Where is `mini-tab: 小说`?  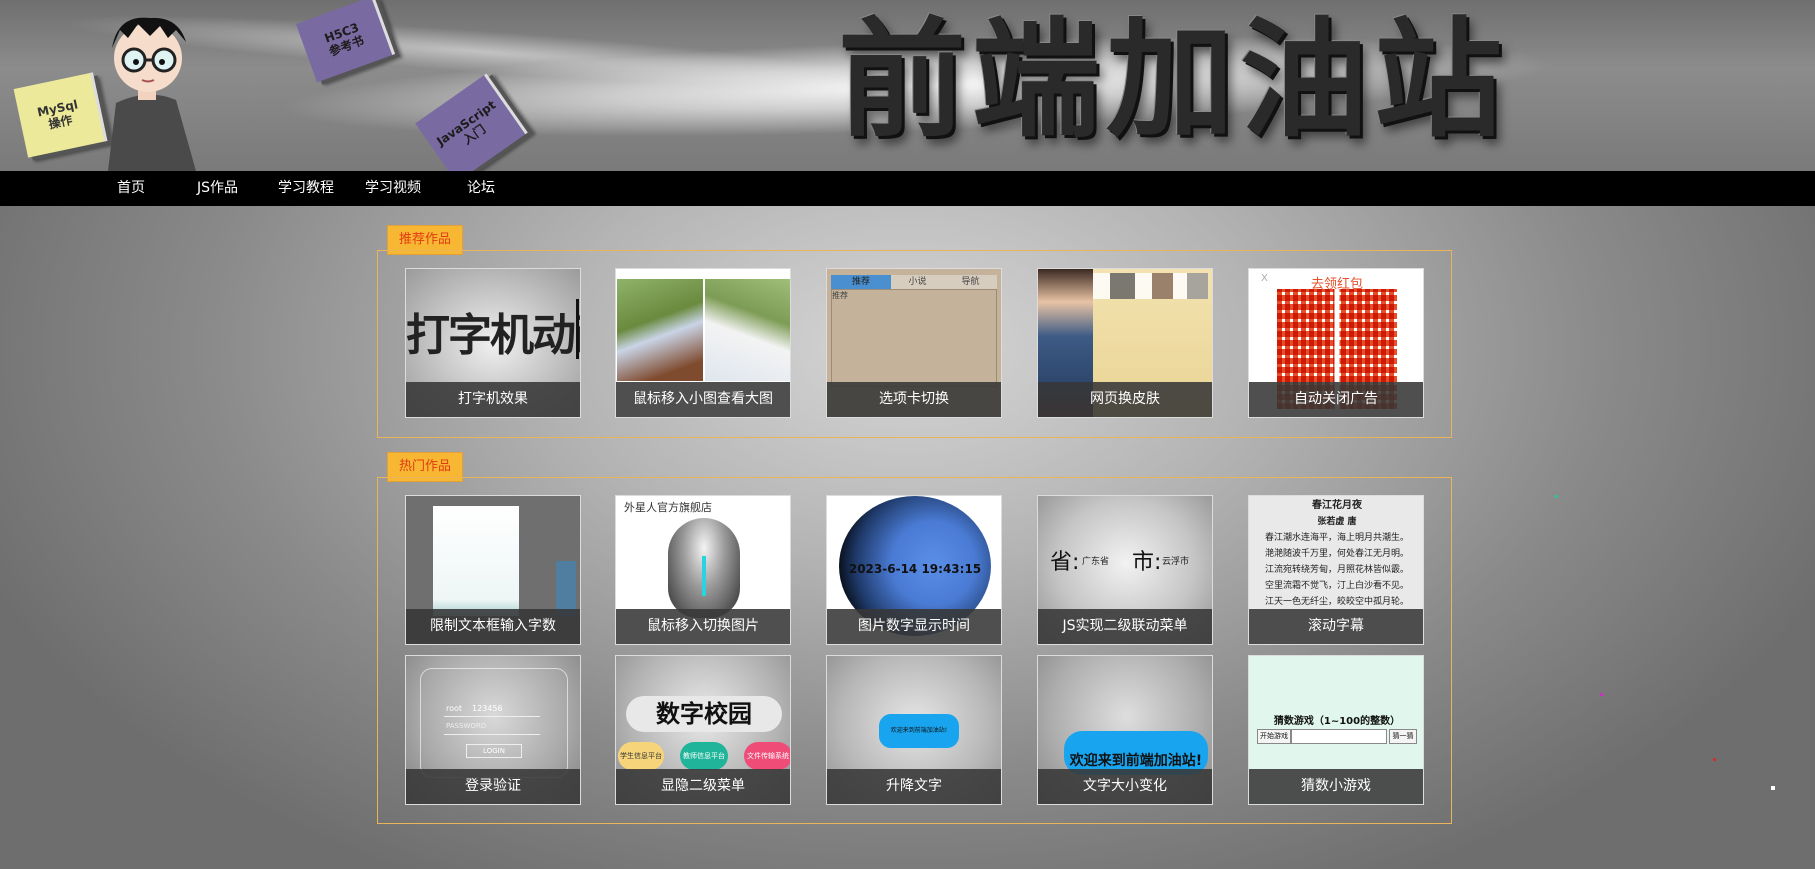 mini-tab: 小说 is located at coordinates (917, 282).